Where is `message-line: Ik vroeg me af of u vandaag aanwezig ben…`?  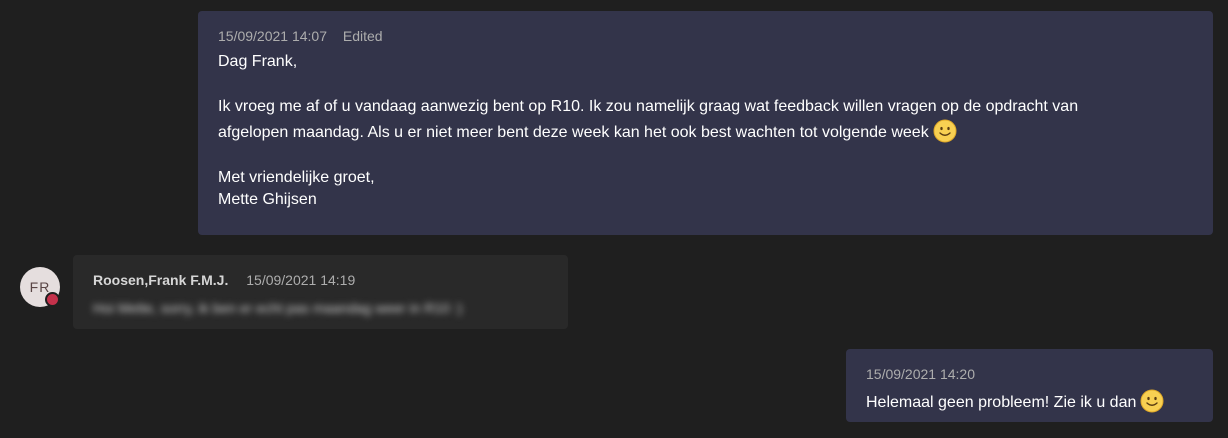 message-line: Ik vroeg me af of u vandaag aanwezig ben… is located at coordinates (648, 106).